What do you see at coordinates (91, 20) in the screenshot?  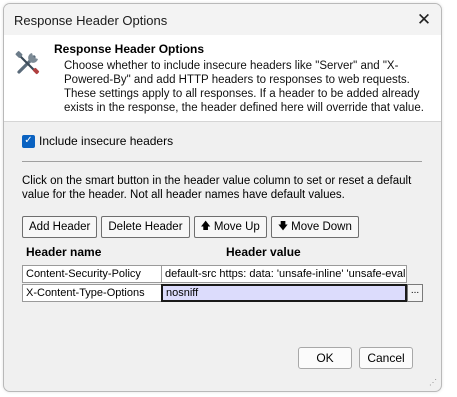 I see `window-title: Response Header Options` at bounding box center [91, 20].